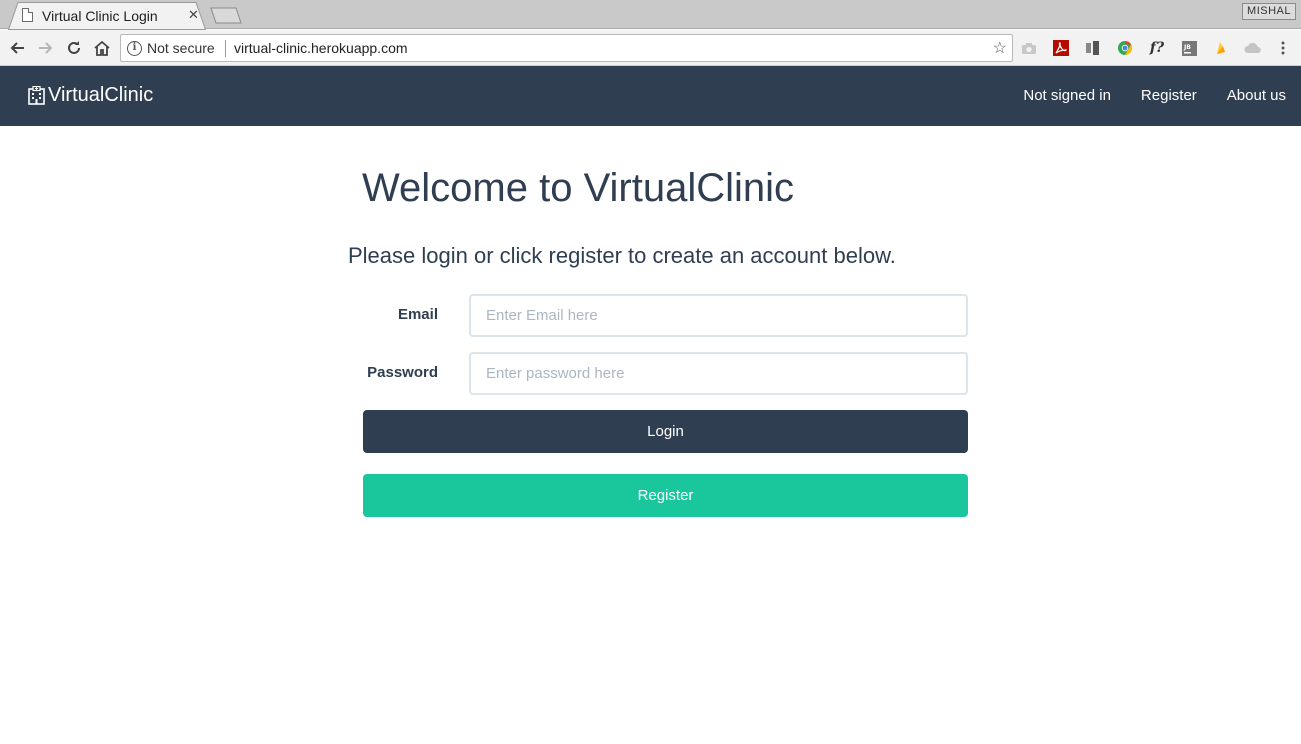  Describe the element at coordinates (27, 15) in the screenshot. I see `page-icon` at that location.